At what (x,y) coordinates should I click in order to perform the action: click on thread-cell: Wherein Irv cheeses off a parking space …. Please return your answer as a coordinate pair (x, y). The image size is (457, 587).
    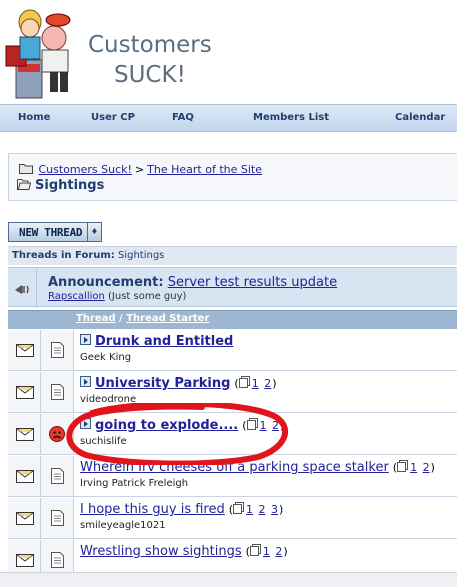
    Looking at the image, I should click on (265, 476).